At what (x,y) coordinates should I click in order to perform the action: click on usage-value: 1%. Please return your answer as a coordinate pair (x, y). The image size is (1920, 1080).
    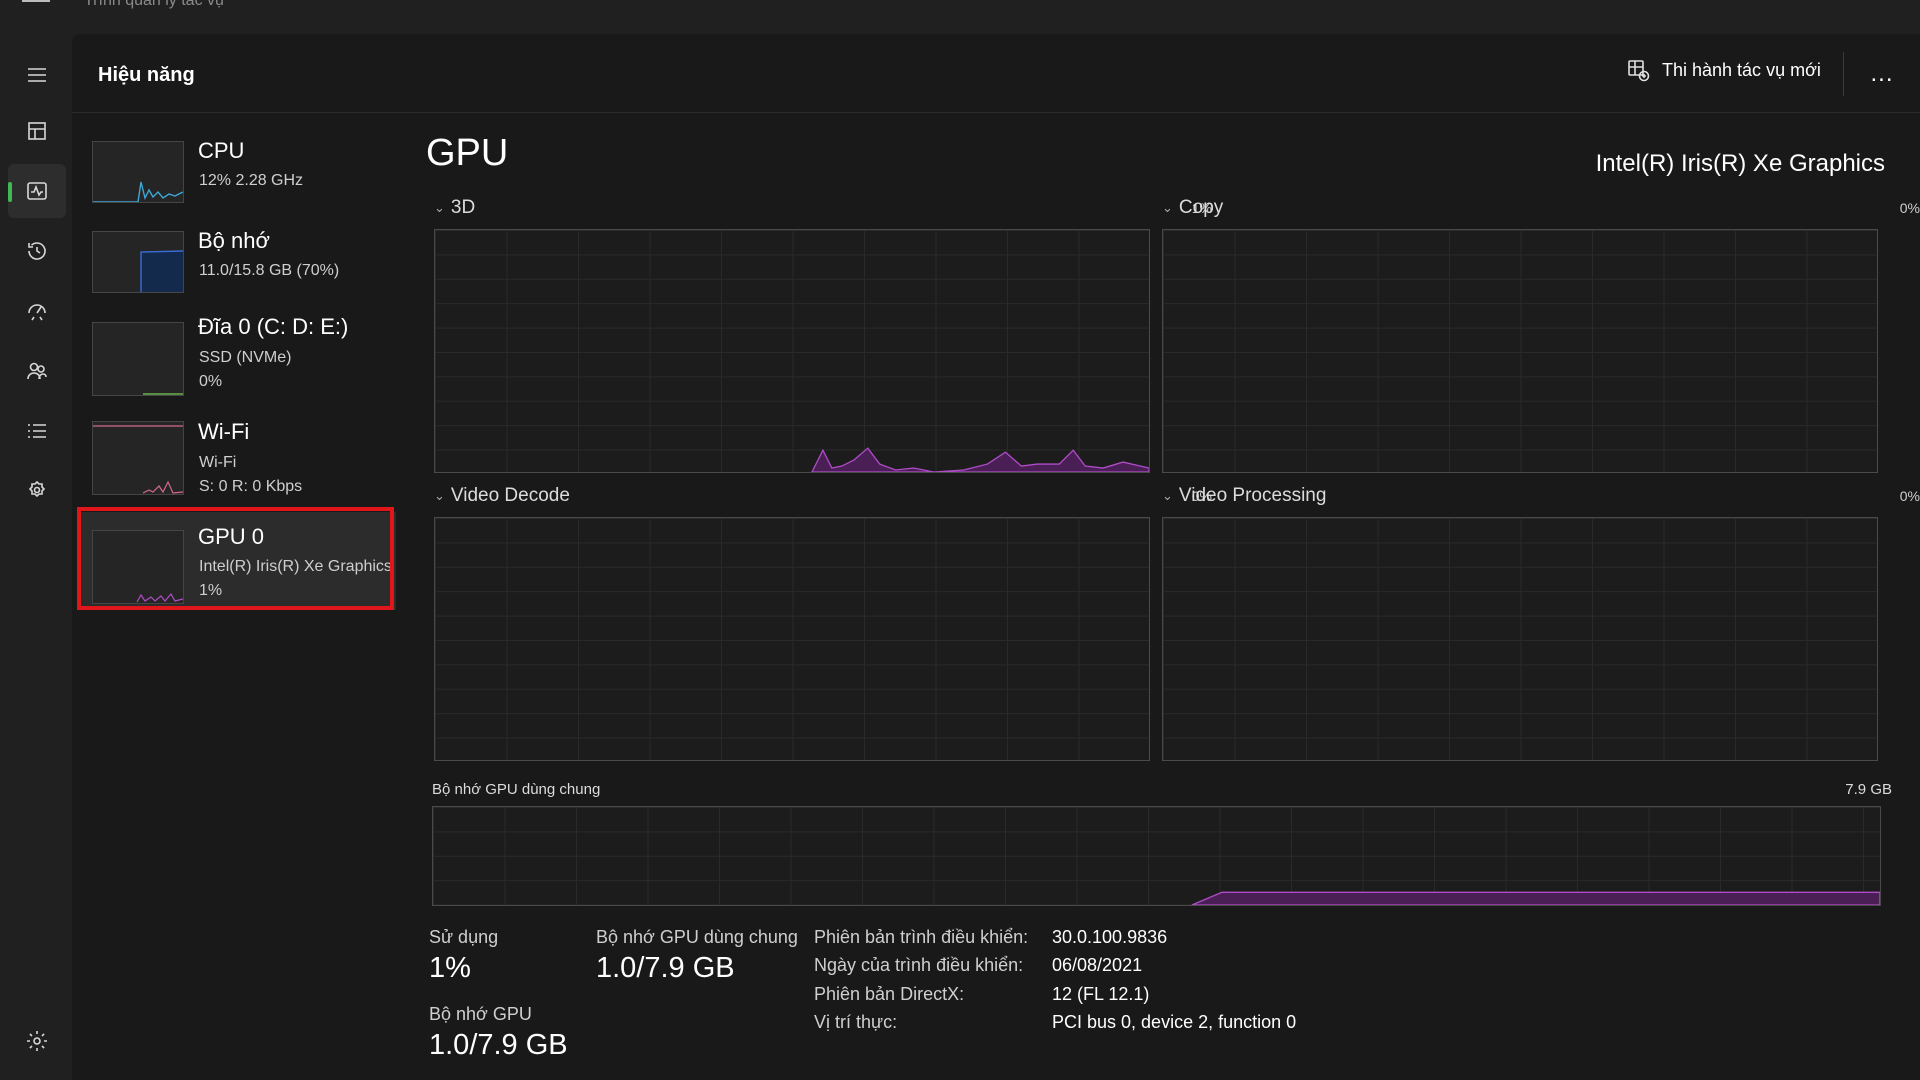
    Looking at the image, I should click on (450, 968).